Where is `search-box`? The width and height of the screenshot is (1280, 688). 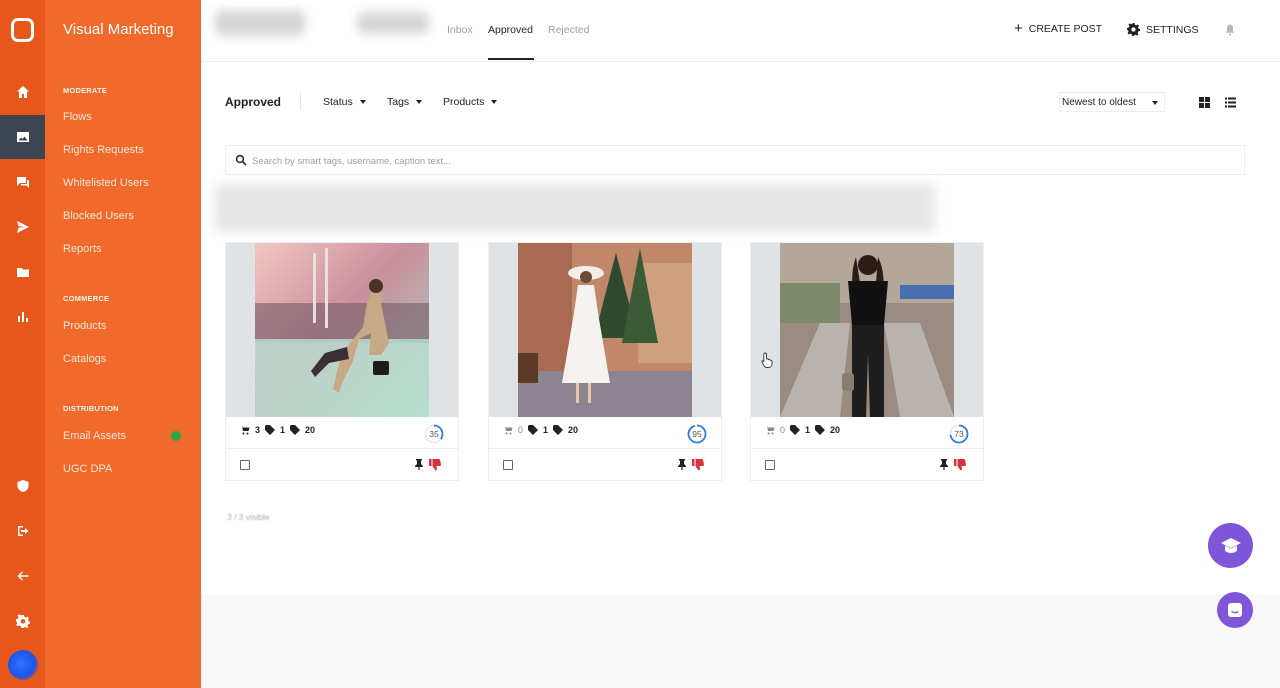
search-box is located at coordinates (735, 160).